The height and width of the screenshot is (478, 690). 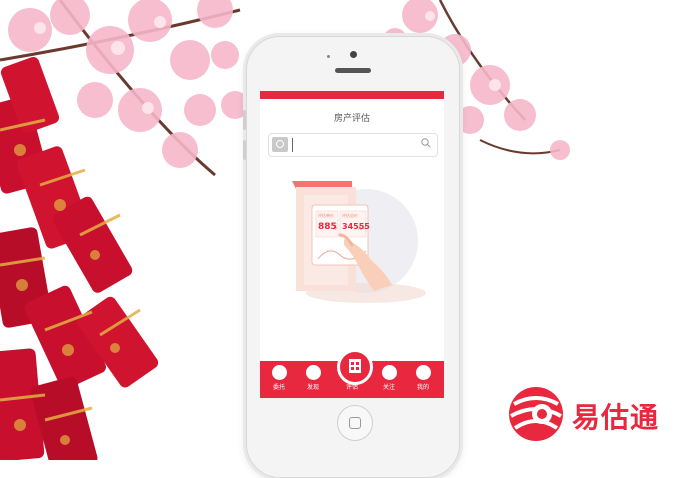 I want to click on tab-entrust: 委托, so click(x=279, y=380).